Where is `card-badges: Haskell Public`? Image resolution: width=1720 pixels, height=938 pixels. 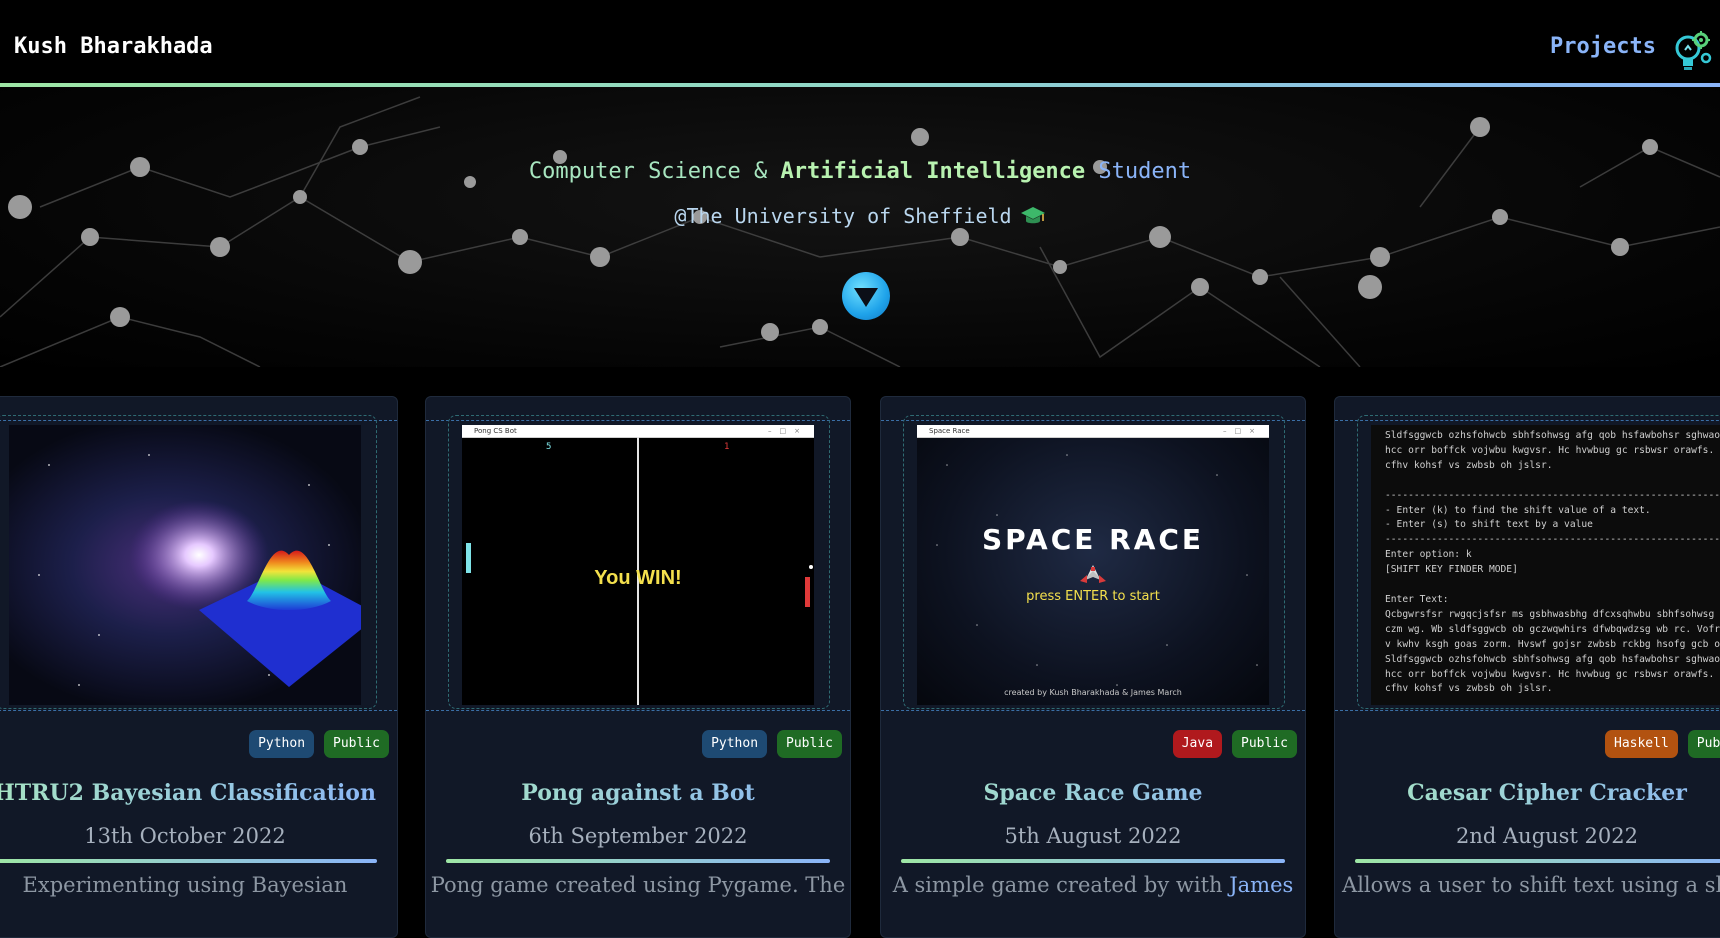 card-badges: Haskell Public is located at coordinates (1662, 744).